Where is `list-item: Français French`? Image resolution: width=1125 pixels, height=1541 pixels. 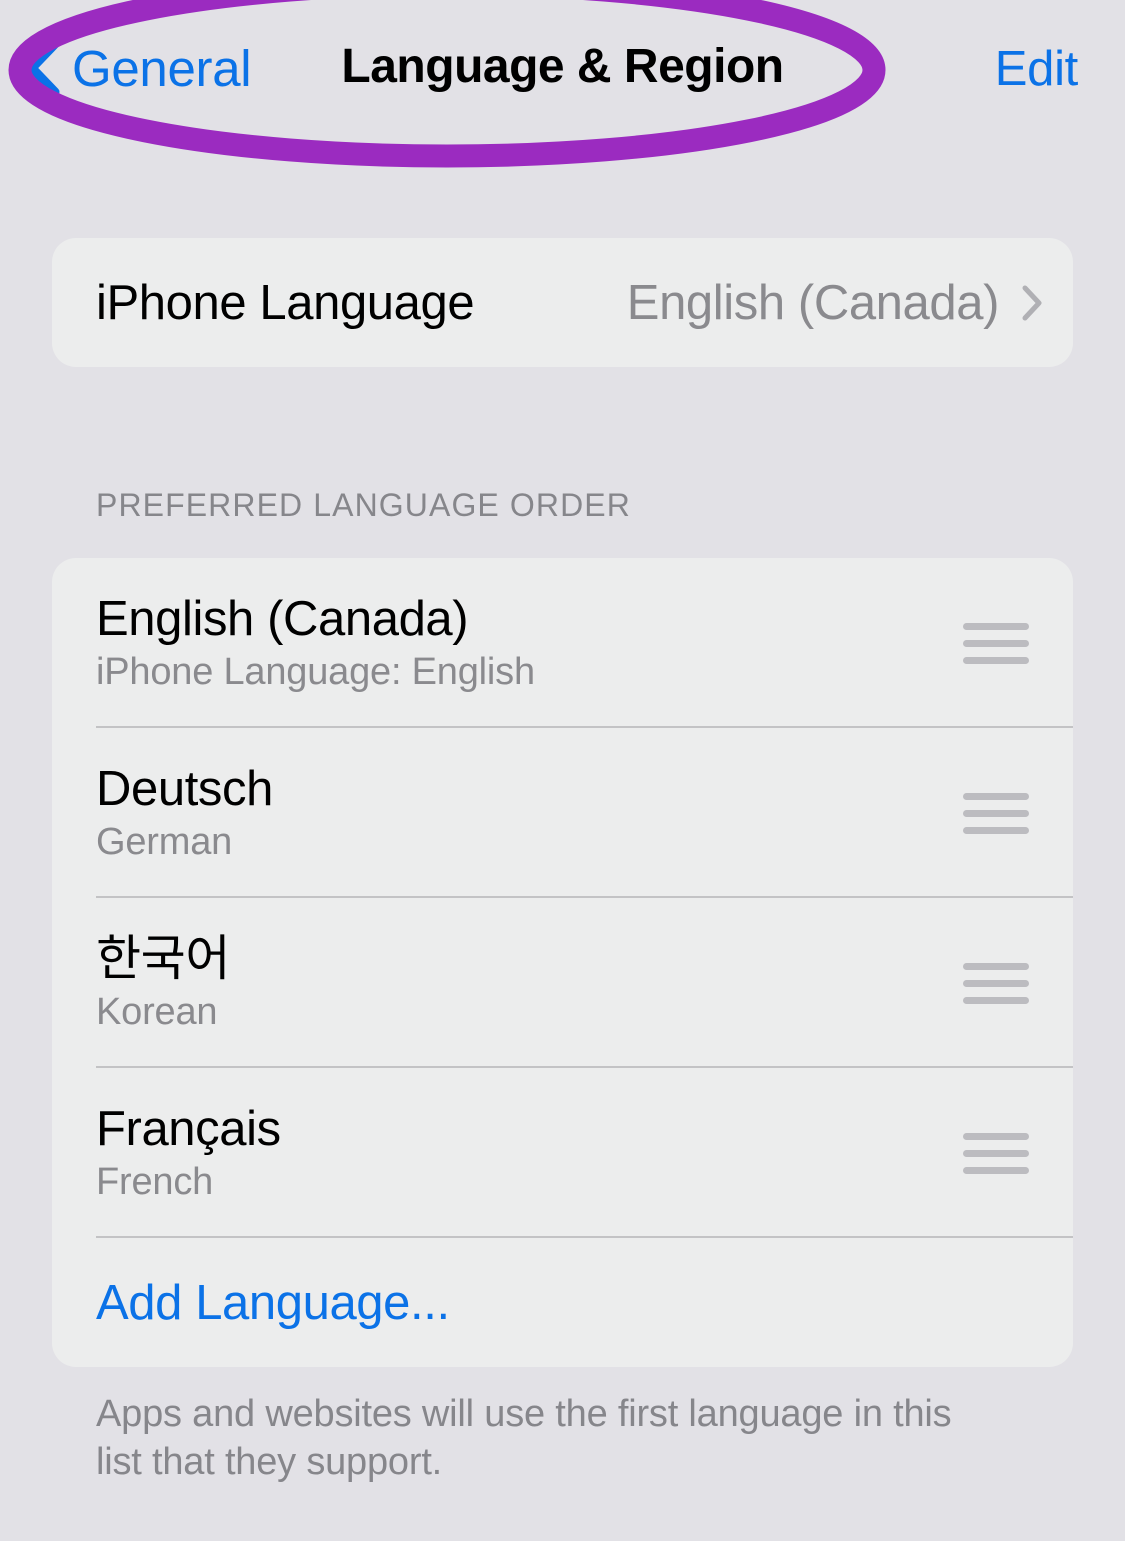 list-item: Français French is located at coordinates (562, 1153).